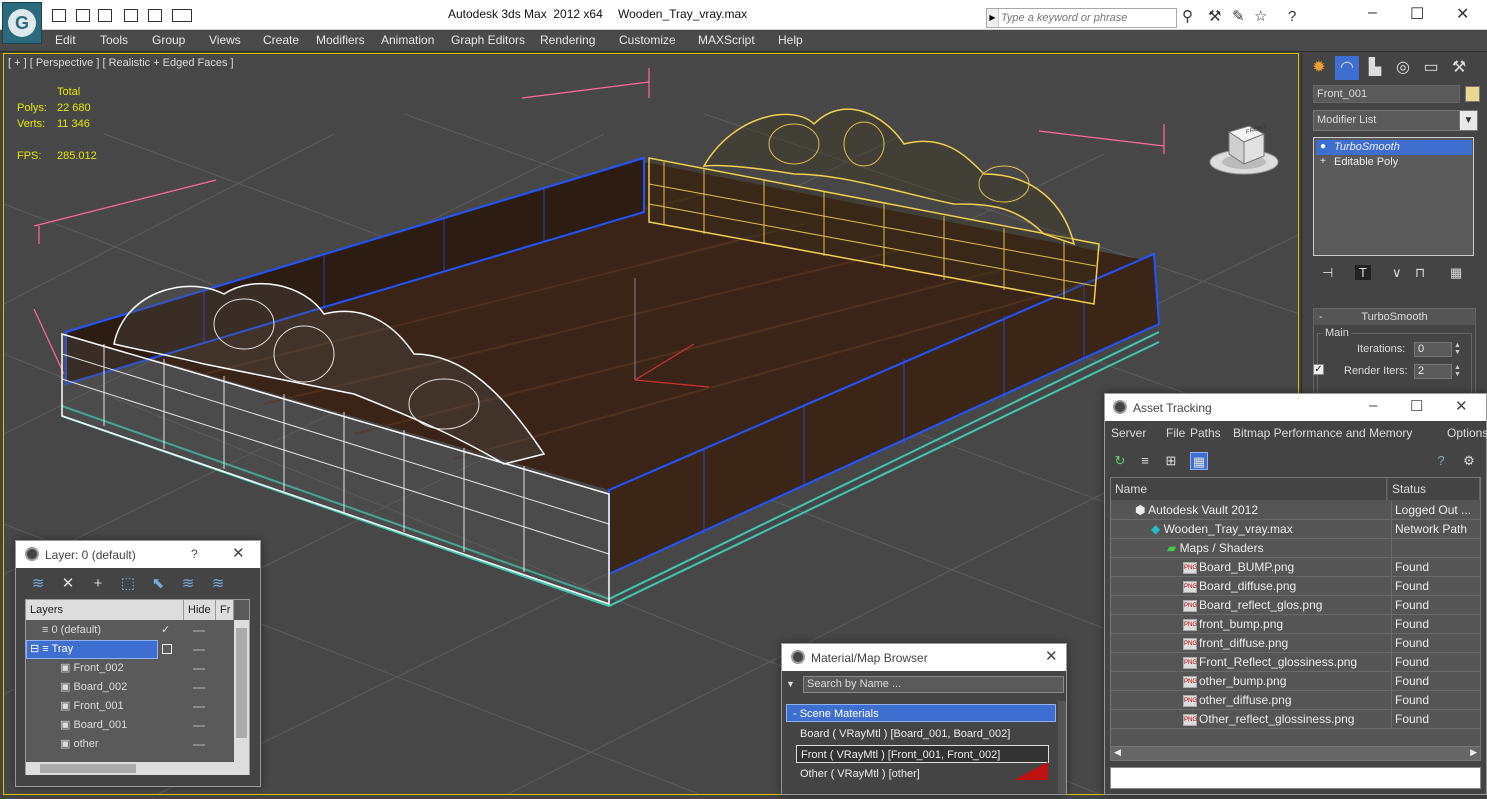 This screenshot has width=1487, height=799. What do you see at coordinates (1205, 433) in the screenshot?
I see `menu-paths: Paths` at bounding box center [1205, 433].